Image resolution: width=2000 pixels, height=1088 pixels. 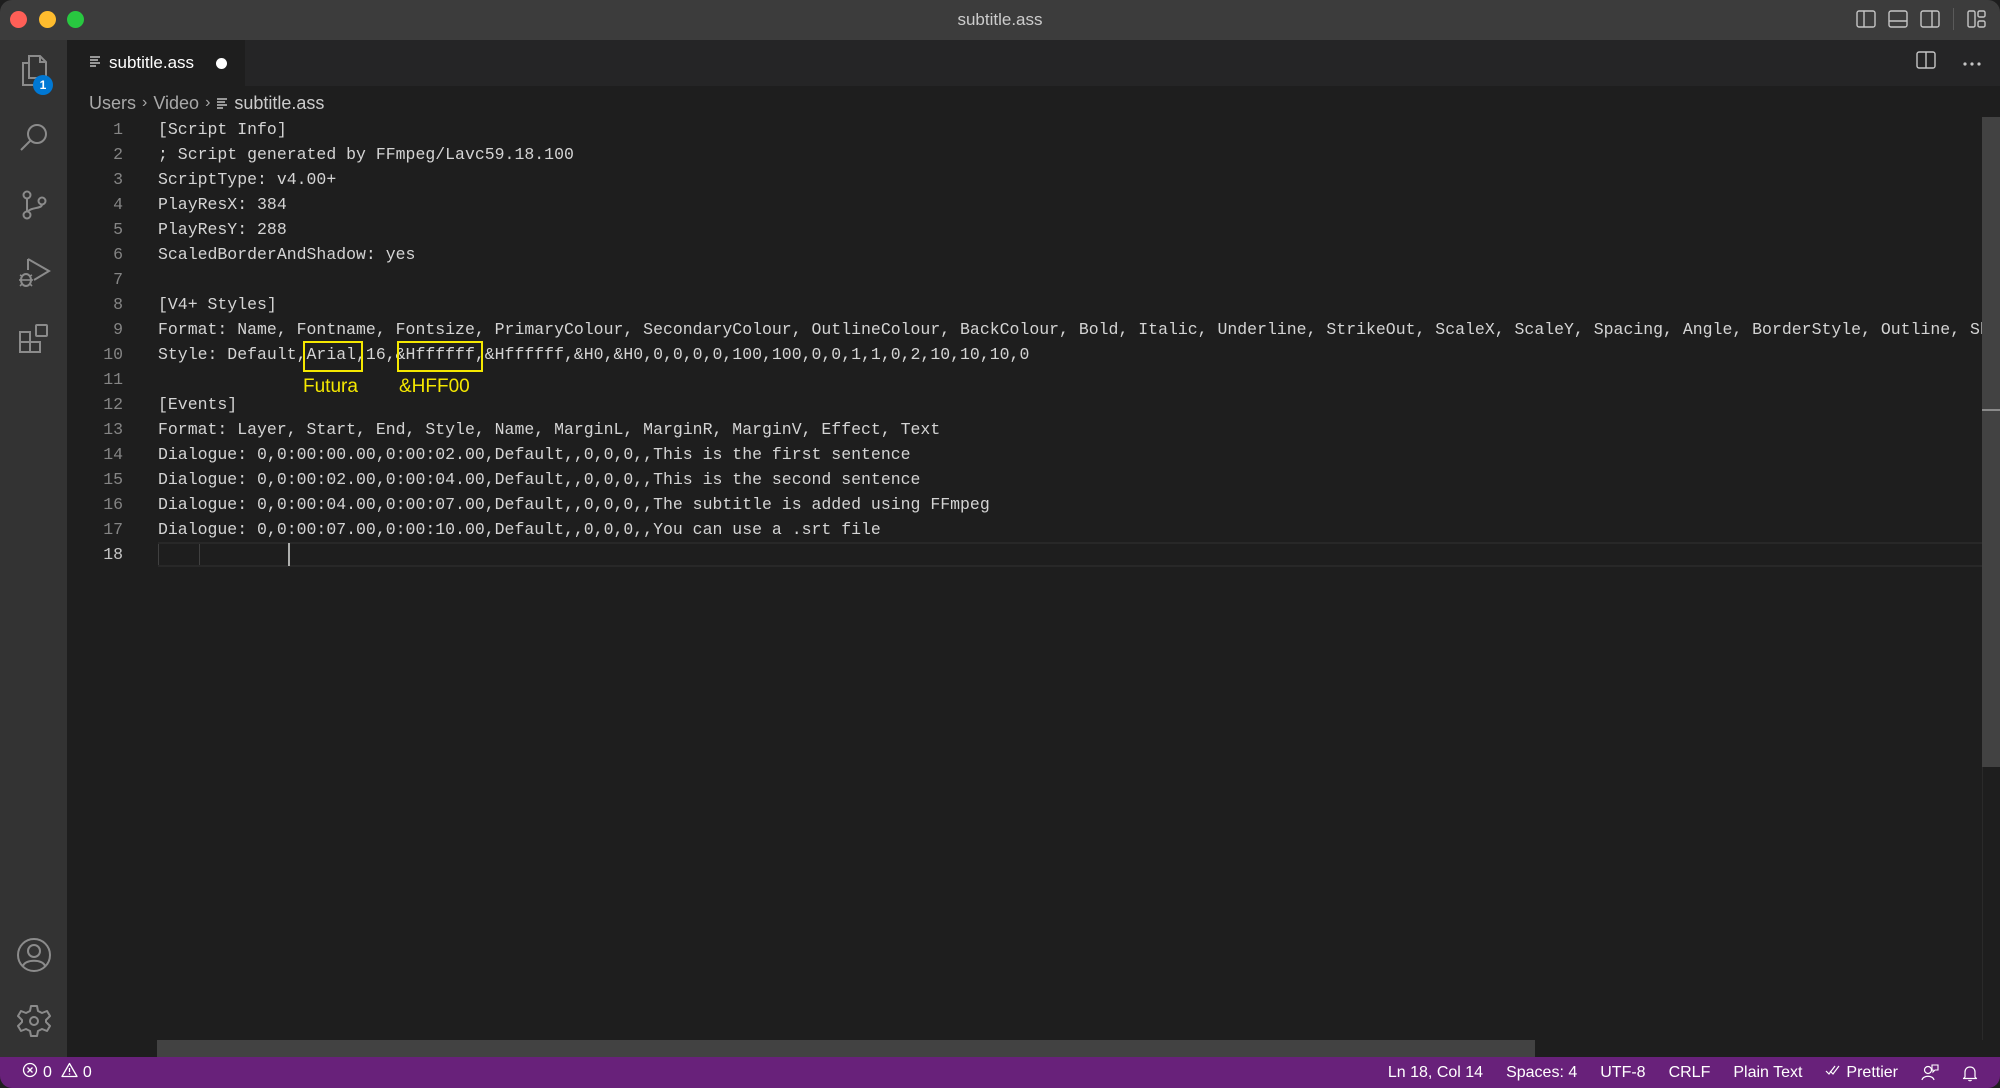 What do you see at coordinates (118, 229) in the screenshot?
I see `line-number: 5` at bounding box center [118, 229].